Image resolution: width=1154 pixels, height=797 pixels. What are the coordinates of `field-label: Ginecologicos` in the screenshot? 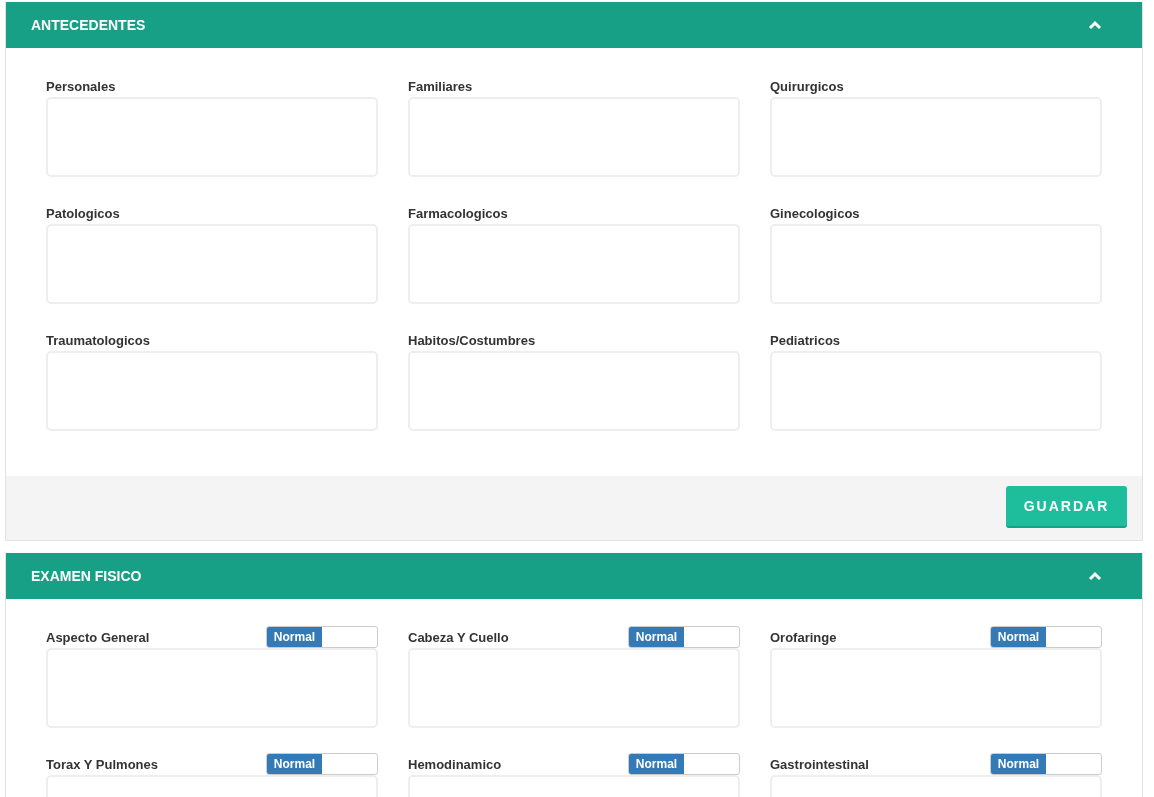 It's located at (815, 213).